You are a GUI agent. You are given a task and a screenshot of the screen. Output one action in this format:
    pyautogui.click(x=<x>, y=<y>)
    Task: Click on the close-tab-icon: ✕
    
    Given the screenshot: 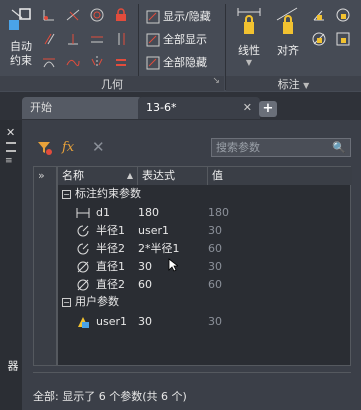 What is the action you would take?
    pyautogui.click(x=247, y=108)
    